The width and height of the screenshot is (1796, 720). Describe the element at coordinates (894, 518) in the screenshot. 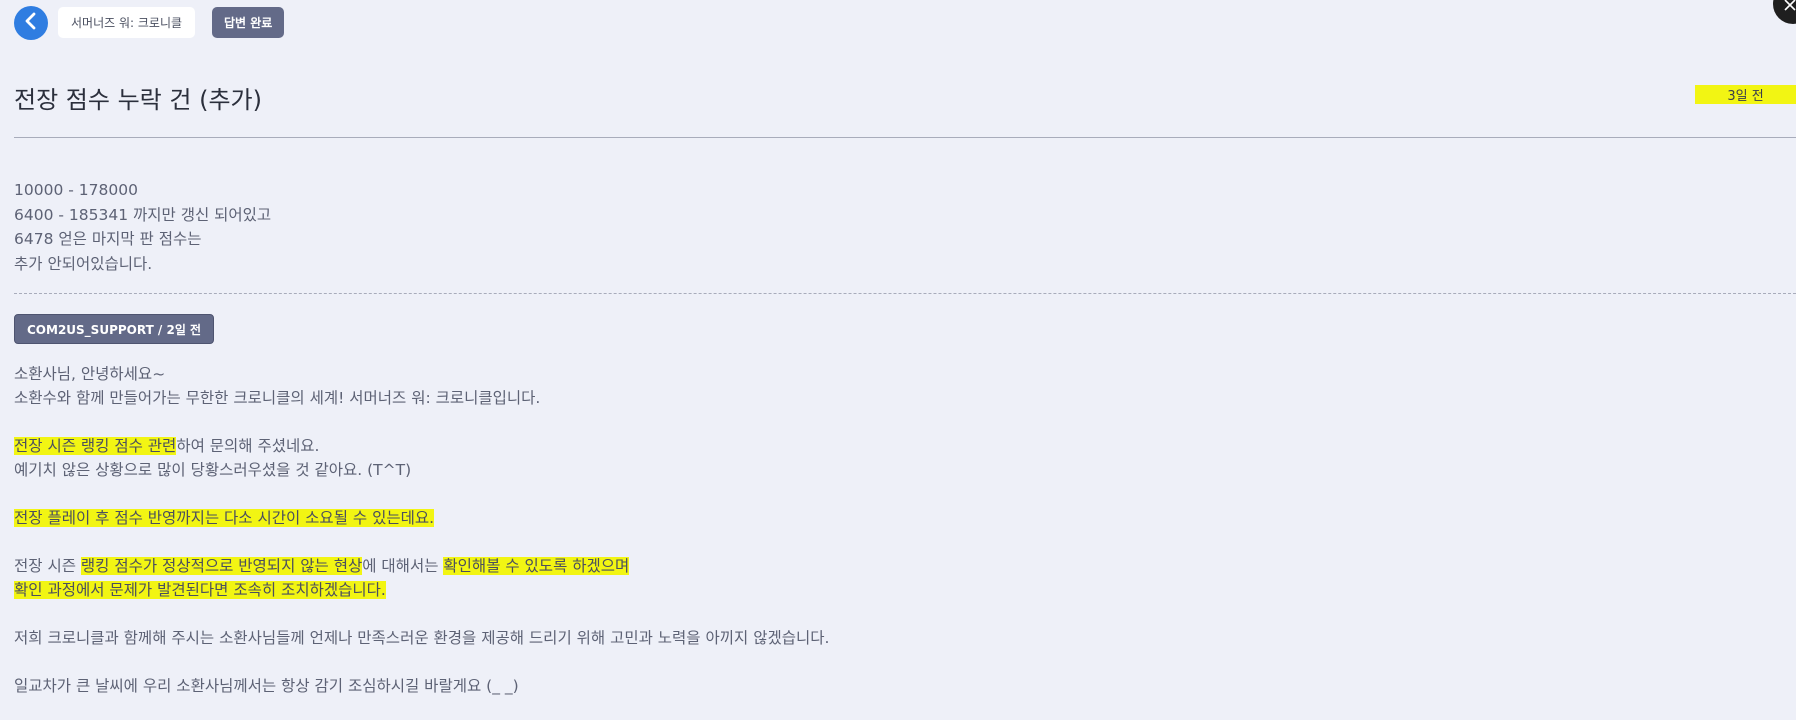

I see `answer-line: 전장 플레이 후 점수 반영까지는 다소 시간이 소요될 수 있는데요.` at that location.